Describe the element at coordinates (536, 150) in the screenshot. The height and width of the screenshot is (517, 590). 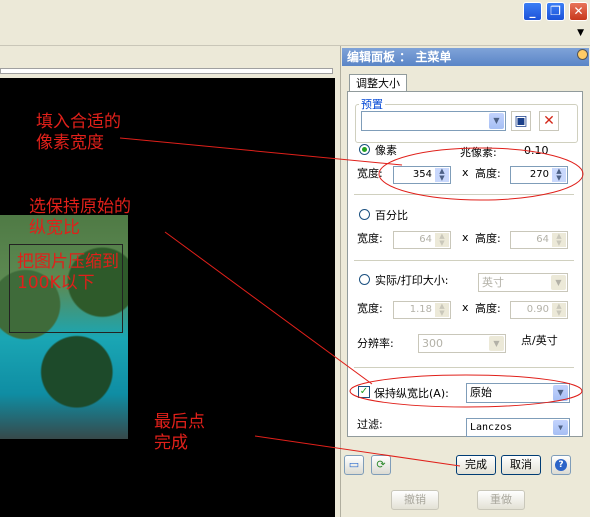
I see `megapixels-value: 0.10` at that location.